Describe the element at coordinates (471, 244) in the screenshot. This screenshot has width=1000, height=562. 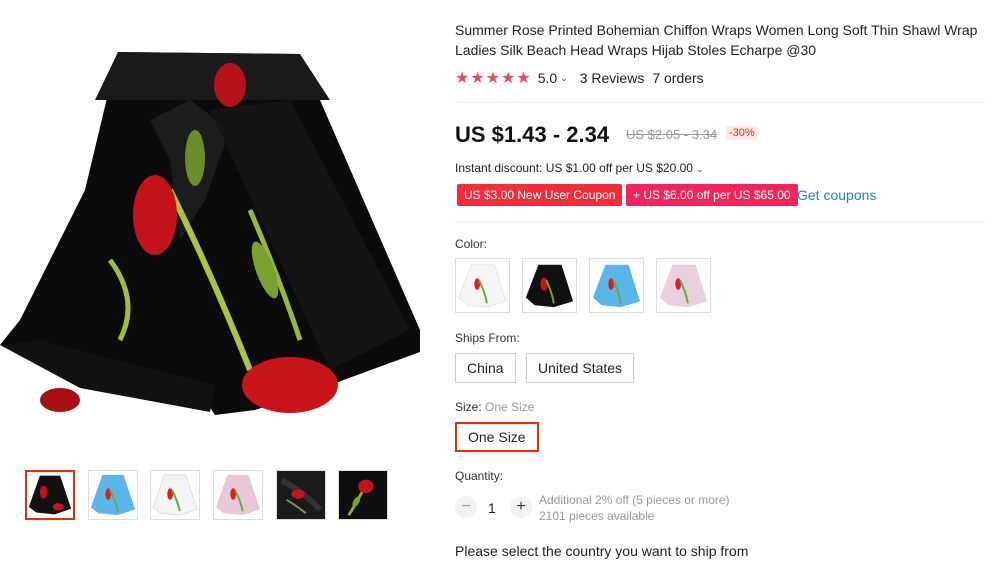
I see `color-label: Color:` at that location.